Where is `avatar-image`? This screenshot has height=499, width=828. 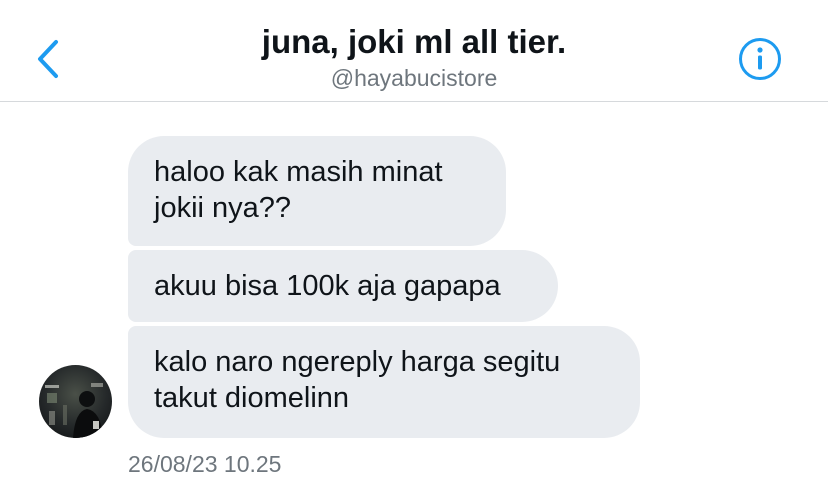 avatar-image is located at coordinates (75, 401).